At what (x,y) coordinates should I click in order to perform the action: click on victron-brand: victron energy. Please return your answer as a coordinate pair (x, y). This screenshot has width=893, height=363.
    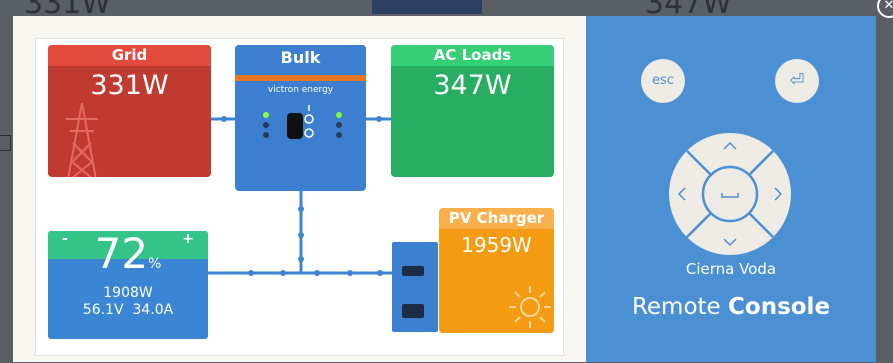
    Looking at the image, I should click on (300, 90).